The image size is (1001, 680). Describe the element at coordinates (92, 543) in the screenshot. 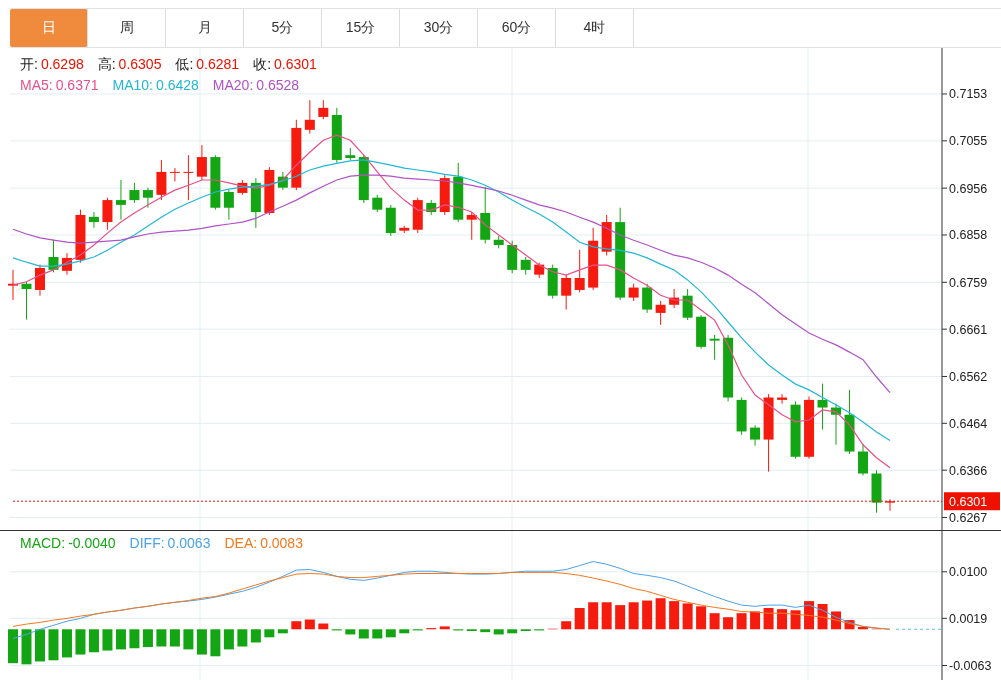

I see `legend-value: -0.0040` at that location.